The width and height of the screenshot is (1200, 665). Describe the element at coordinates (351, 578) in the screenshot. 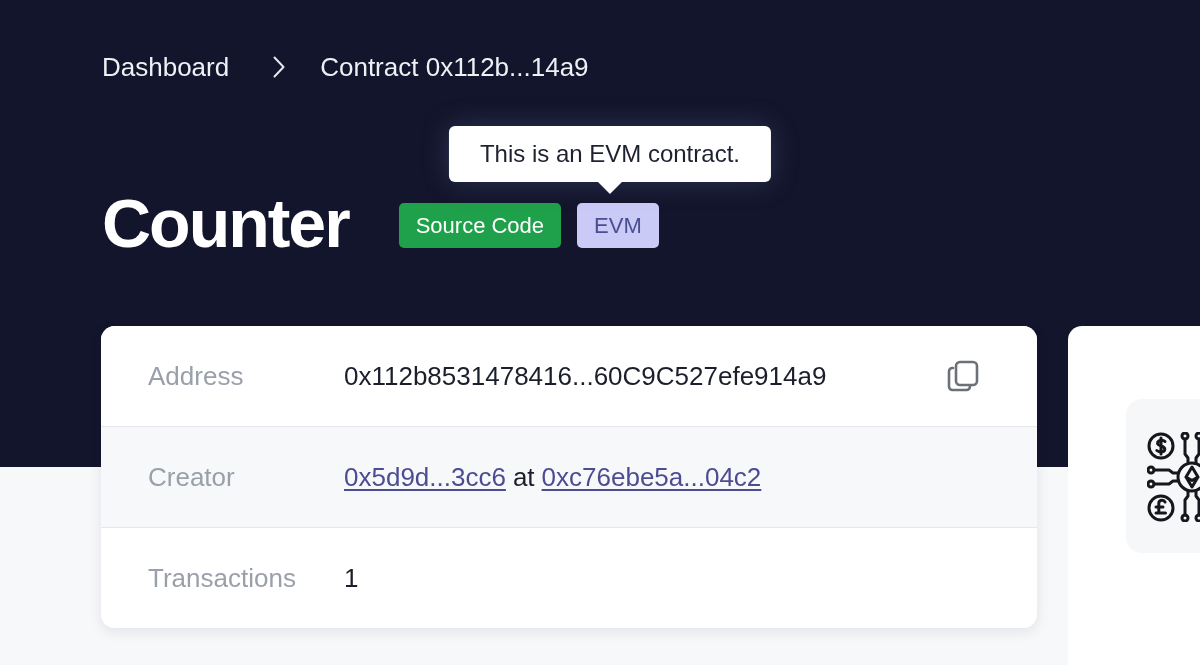

I see `detail-value: 1` at that location.